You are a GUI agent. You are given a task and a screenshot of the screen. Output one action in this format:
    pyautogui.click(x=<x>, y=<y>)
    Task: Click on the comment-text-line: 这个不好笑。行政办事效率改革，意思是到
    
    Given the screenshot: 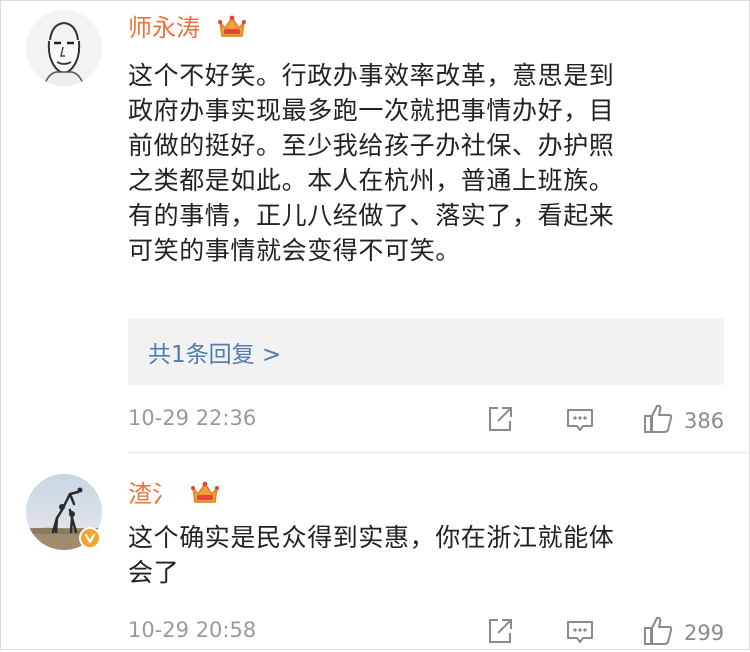 What is the action you would take?
    pyautogui.click(x=371, y=75)
    